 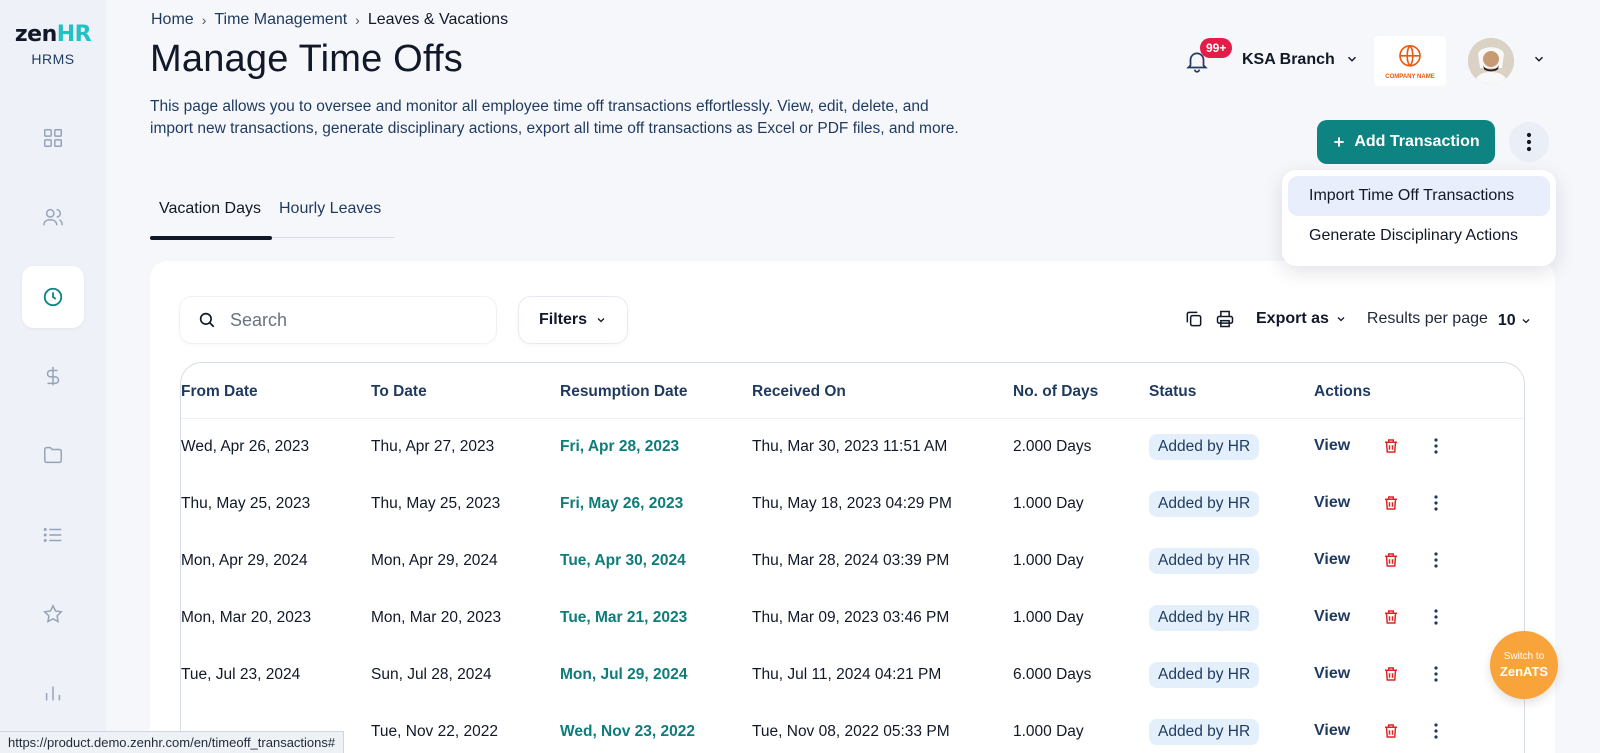 I want to click on column-header-resumption-date: Resumption Date, so click(x=623, y=392).